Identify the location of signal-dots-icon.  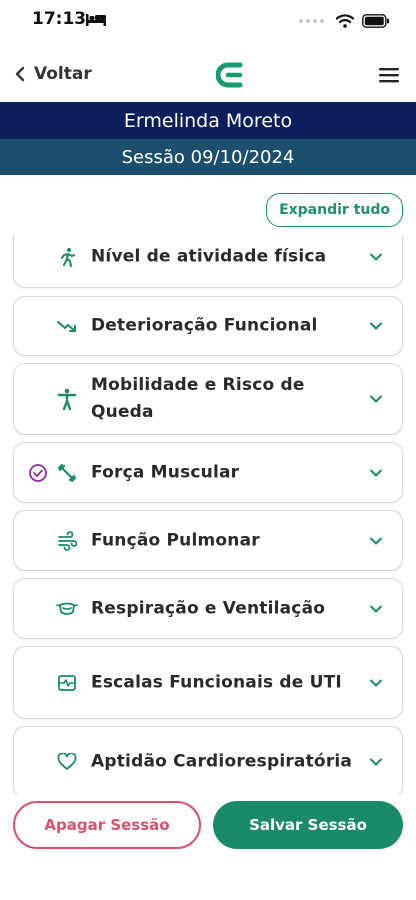
(311, 21).